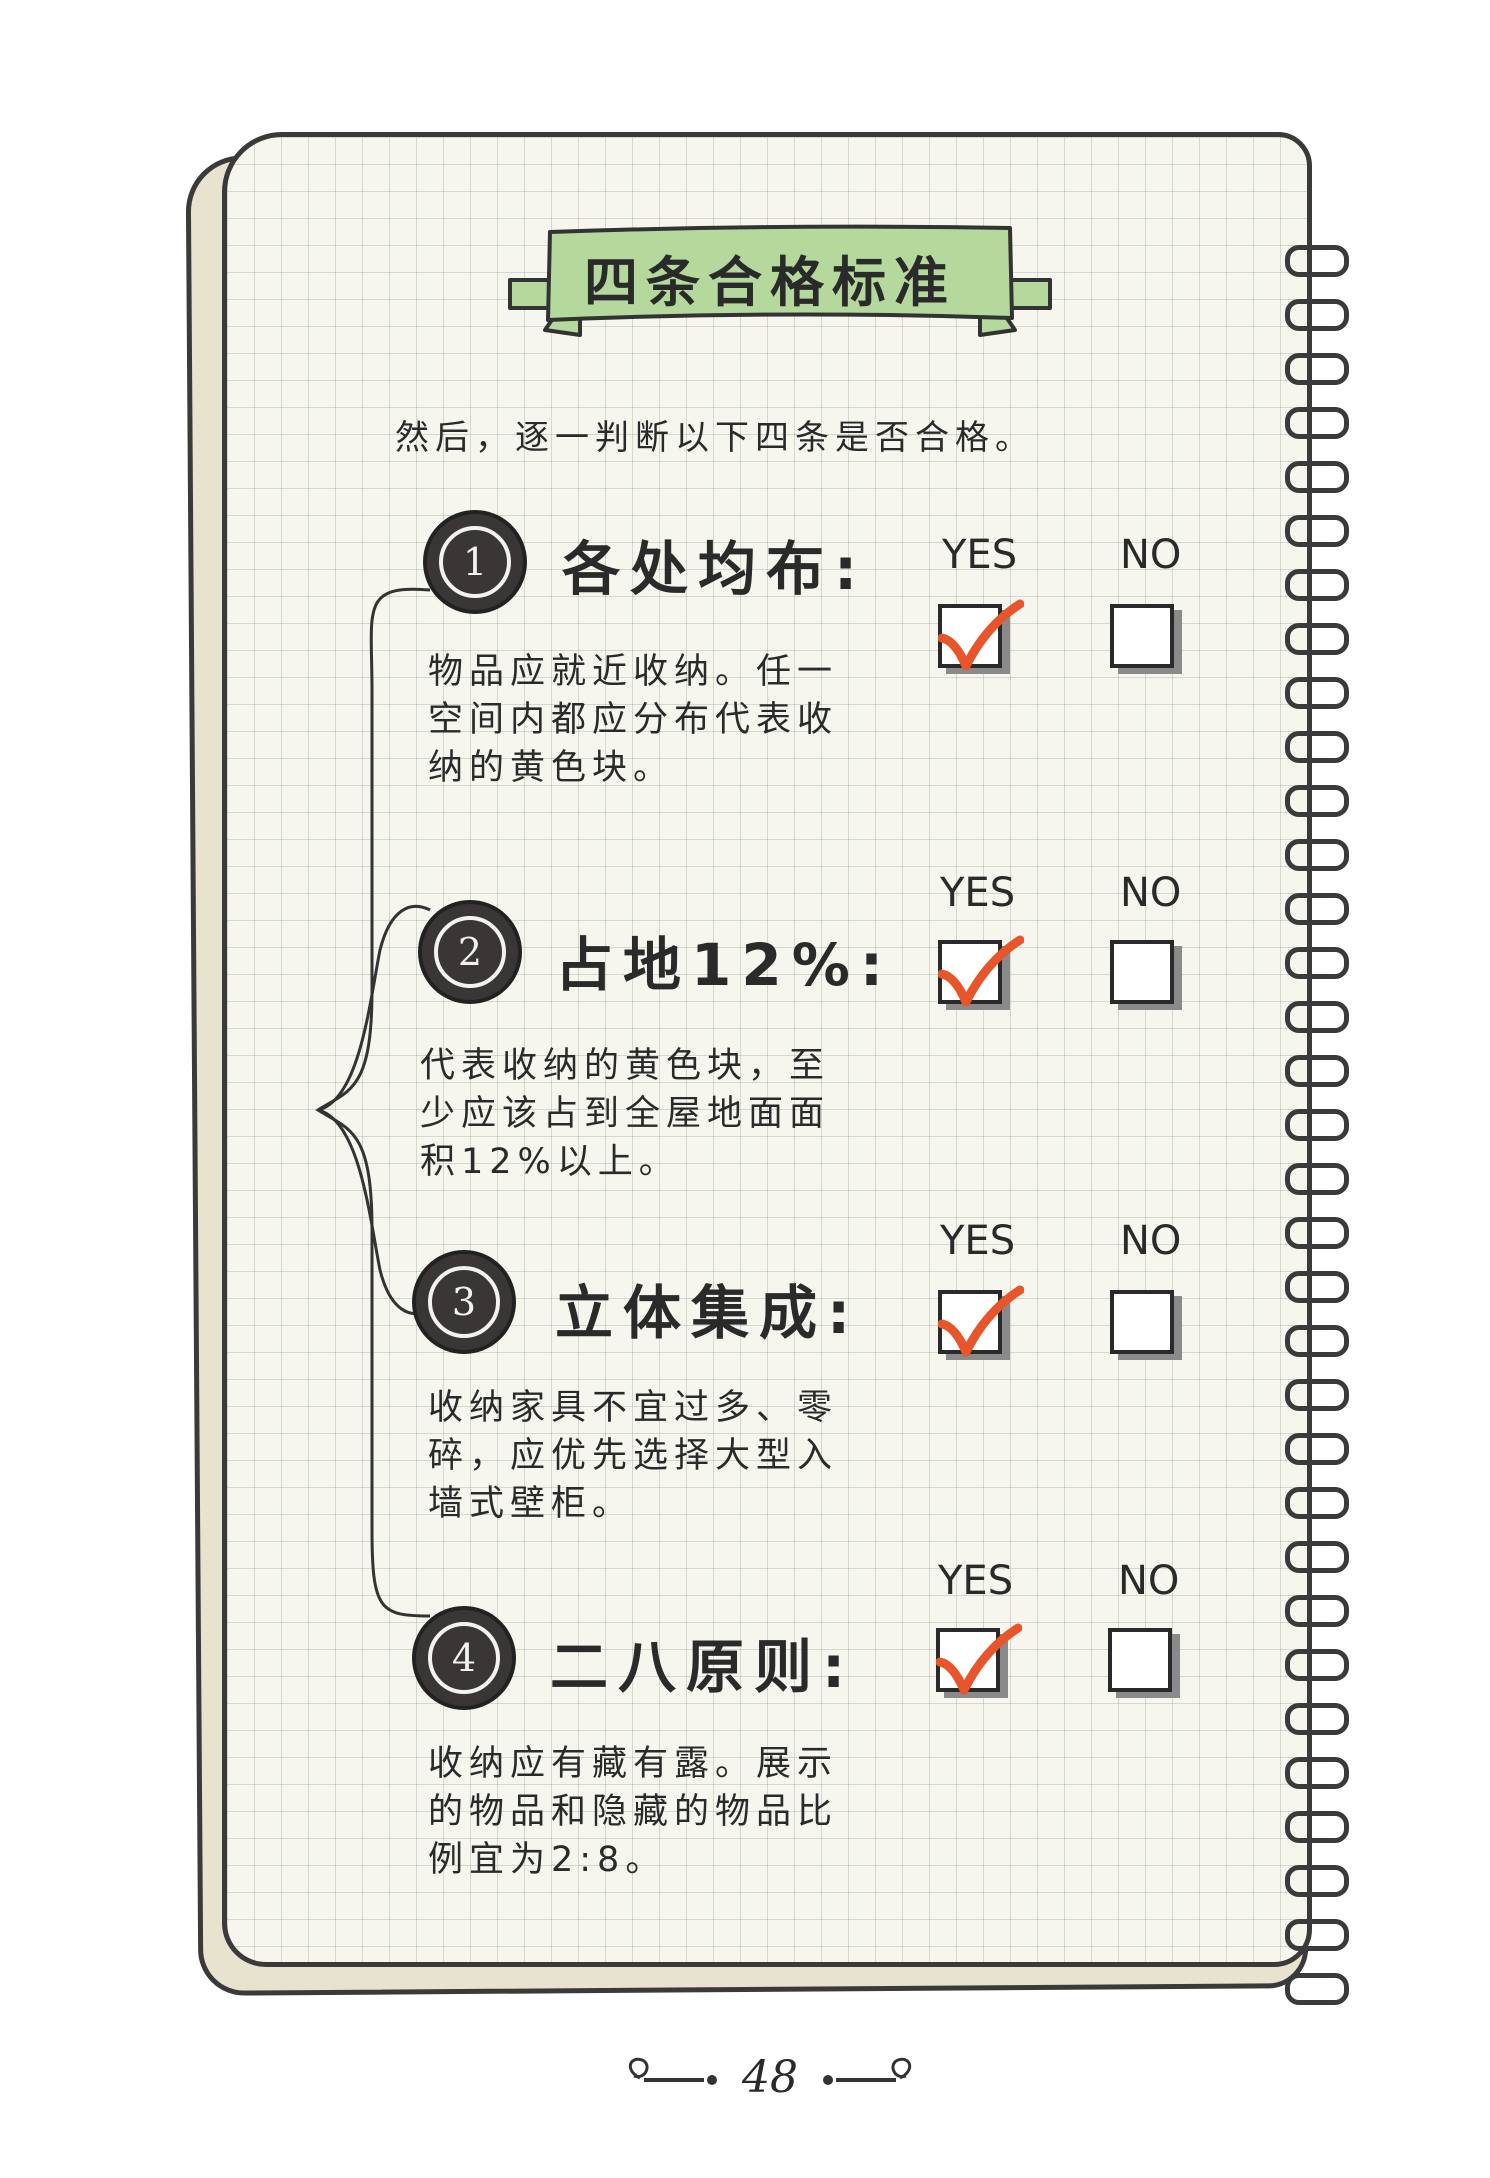 The image size is (1490, 2178). Describe the element at coordinates (1151, 1241) in the screenshot. I see `no-label-3: NO` at that location.